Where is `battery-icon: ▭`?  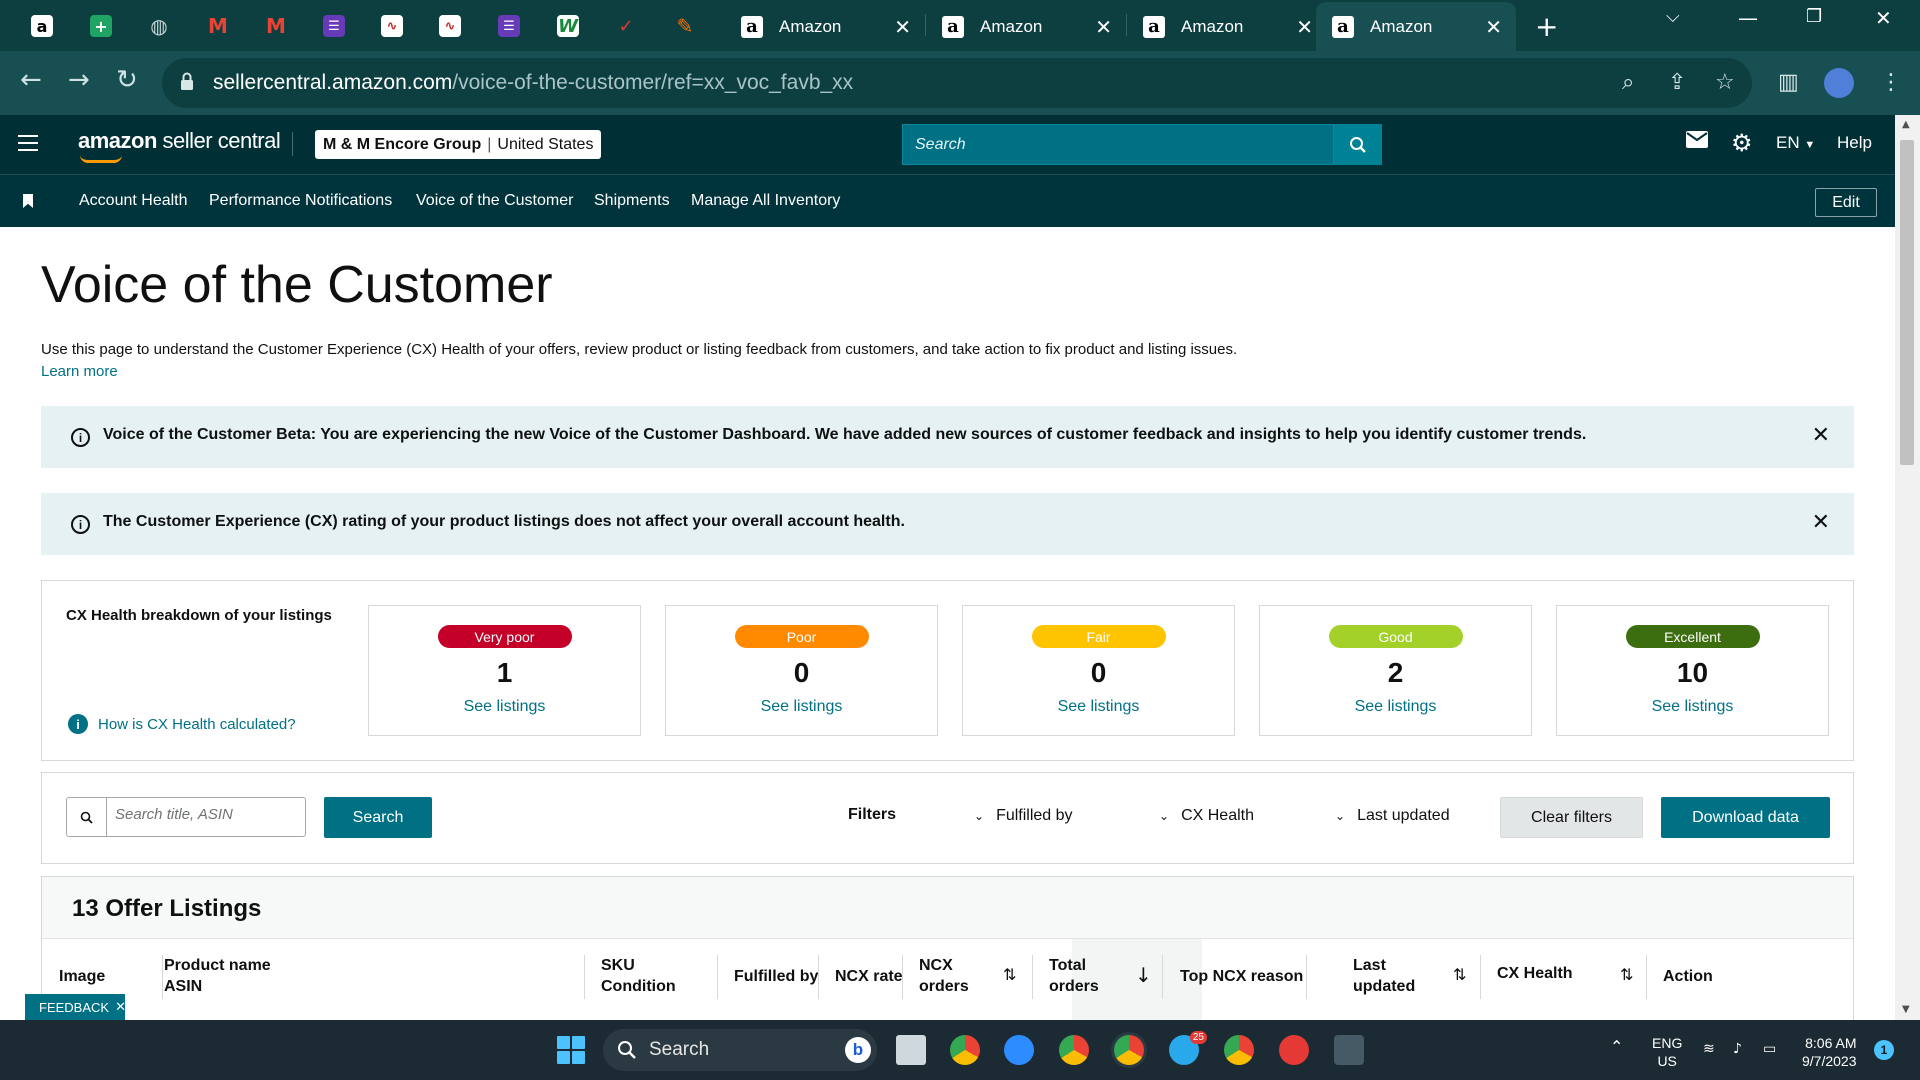
battery-icon: ▭ is located at coordinates (1769, 1049).